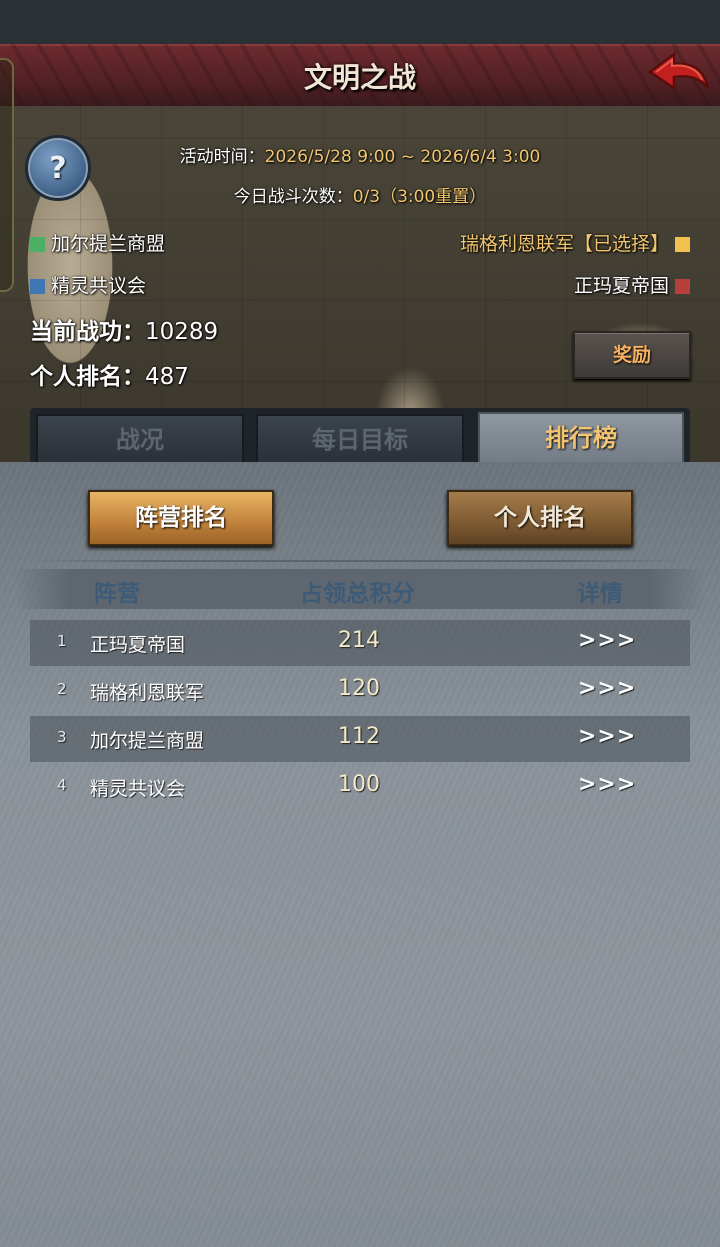 The height and width of the screenshot is (1247, 720). Describe the element at coordinates (87, 377) in the screenshot. I see `rank-label: 个人排名：` at that location.